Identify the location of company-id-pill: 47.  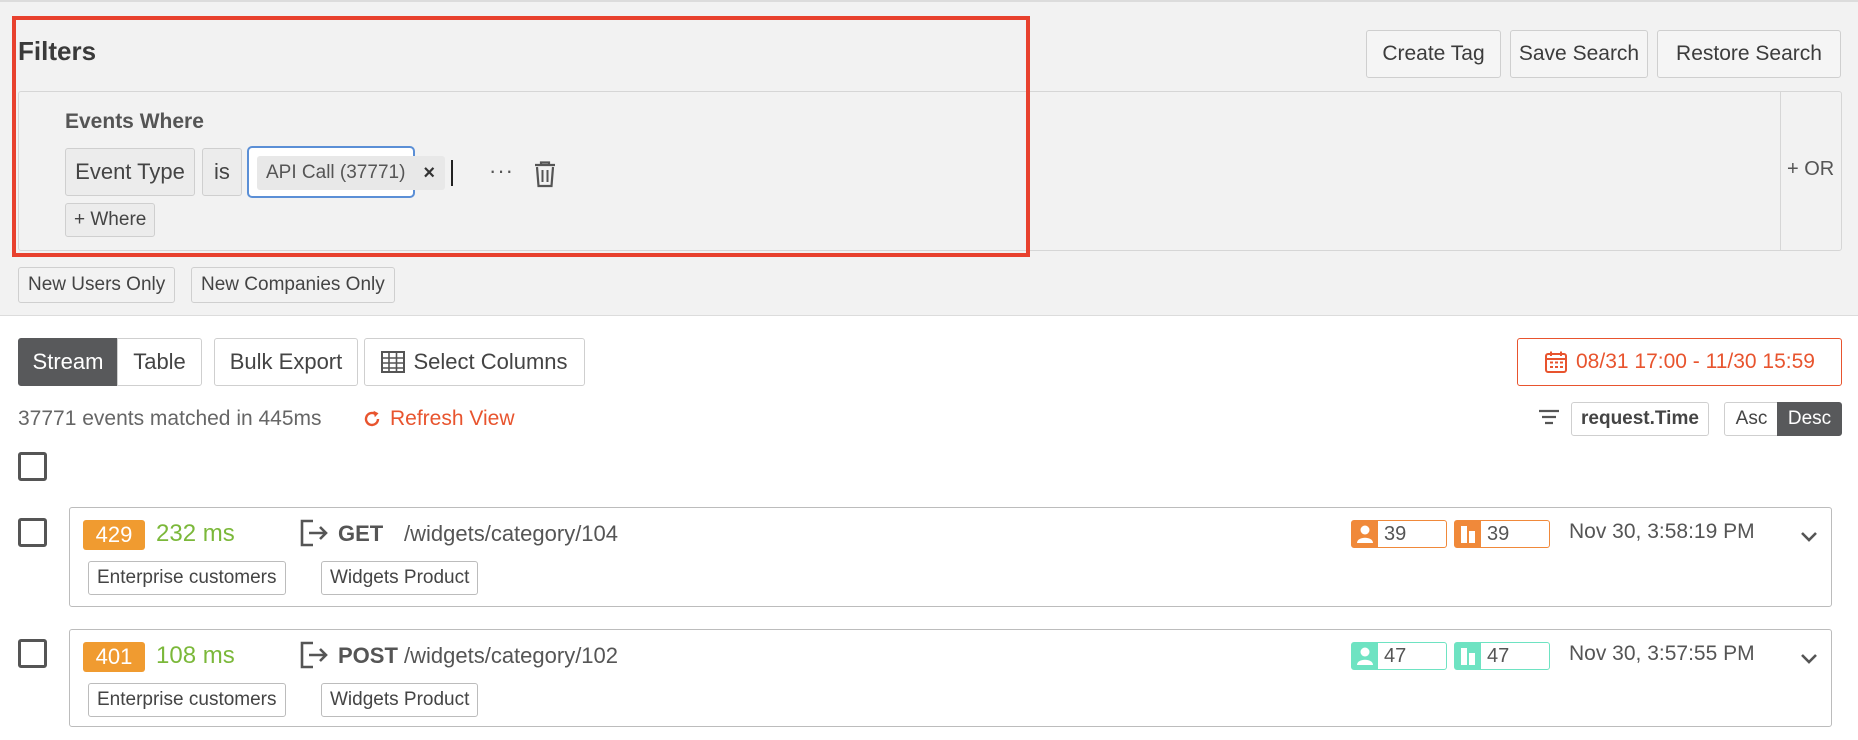
(1502, 656).